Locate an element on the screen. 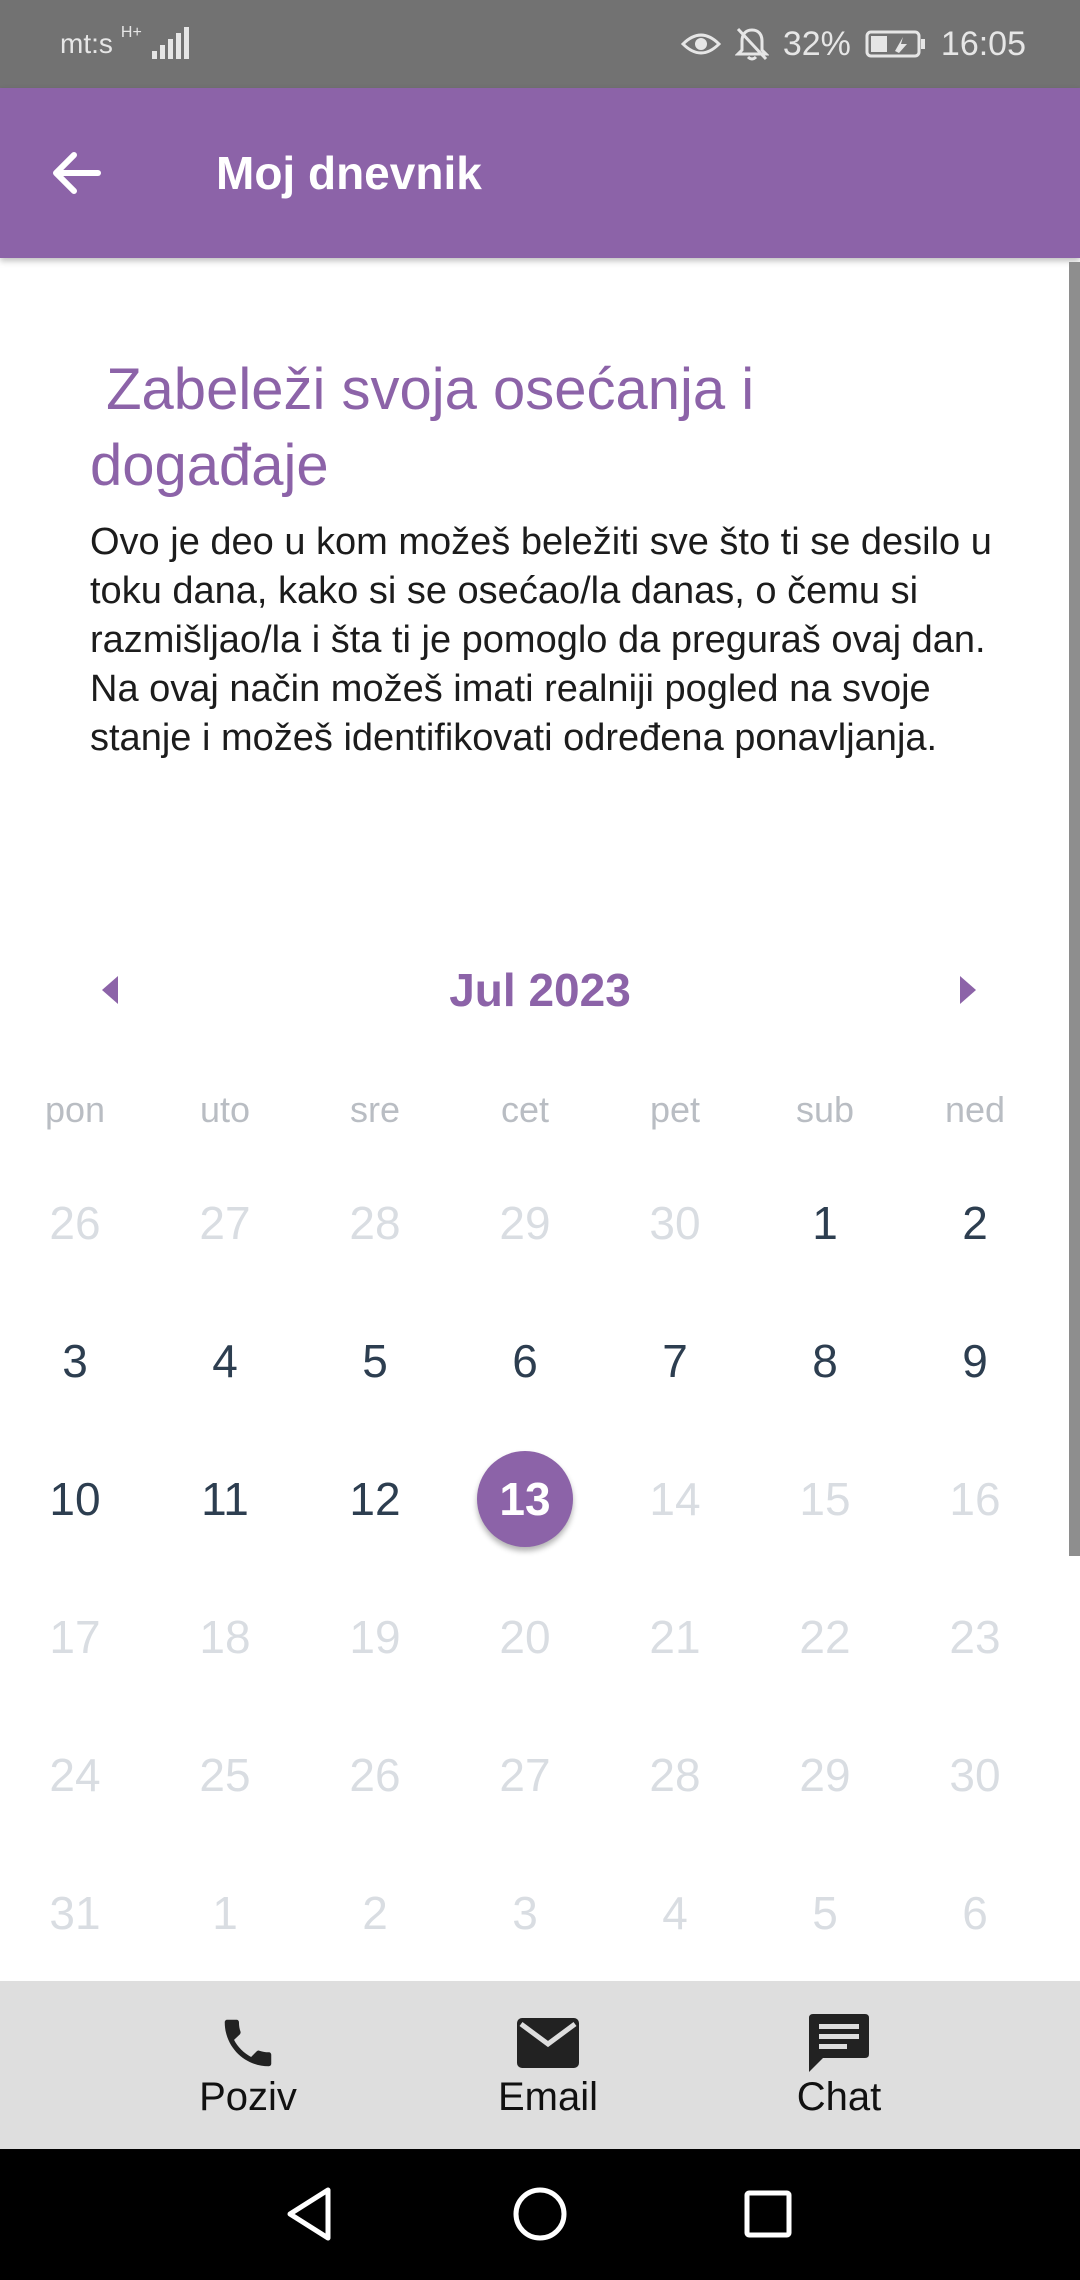 This screenshot has width=1080, height=2280. calendar-day: 23 is located at coordinates (975, 1637).